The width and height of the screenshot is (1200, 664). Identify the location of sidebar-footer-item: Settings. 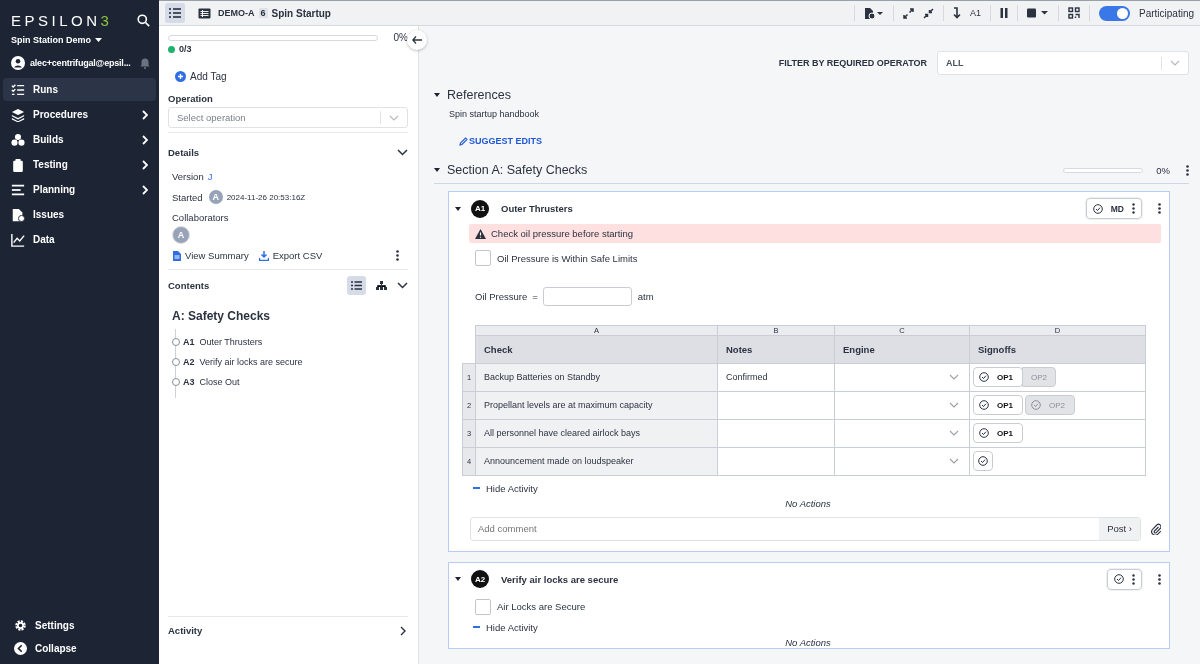
(79, 625).